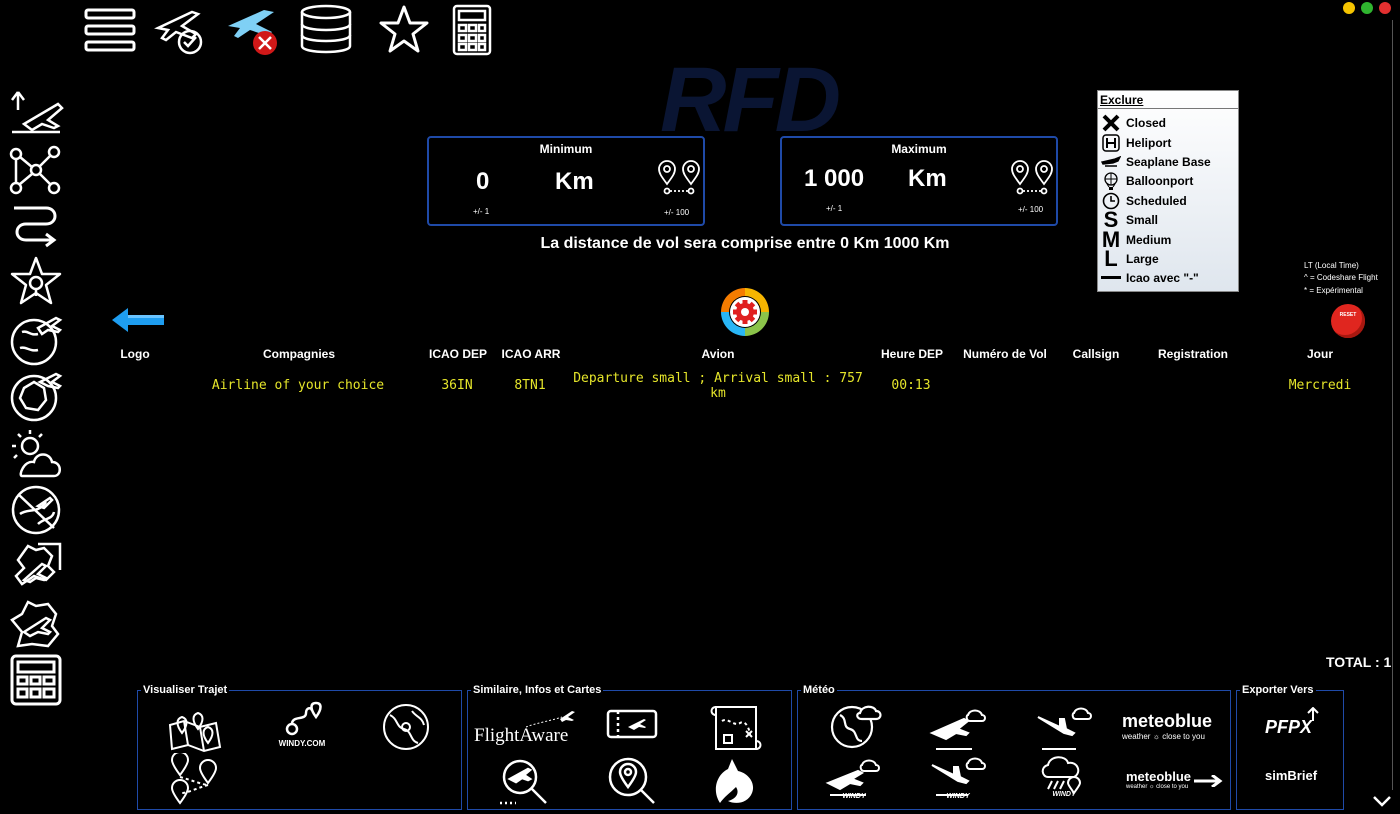 Image resolution: width=1400 pixels, height=814 pixels. Describe the element at coordinates (185, 690) in the screenshot. I see `panel-visualiser-label: Visualiser Trajet` at that location.